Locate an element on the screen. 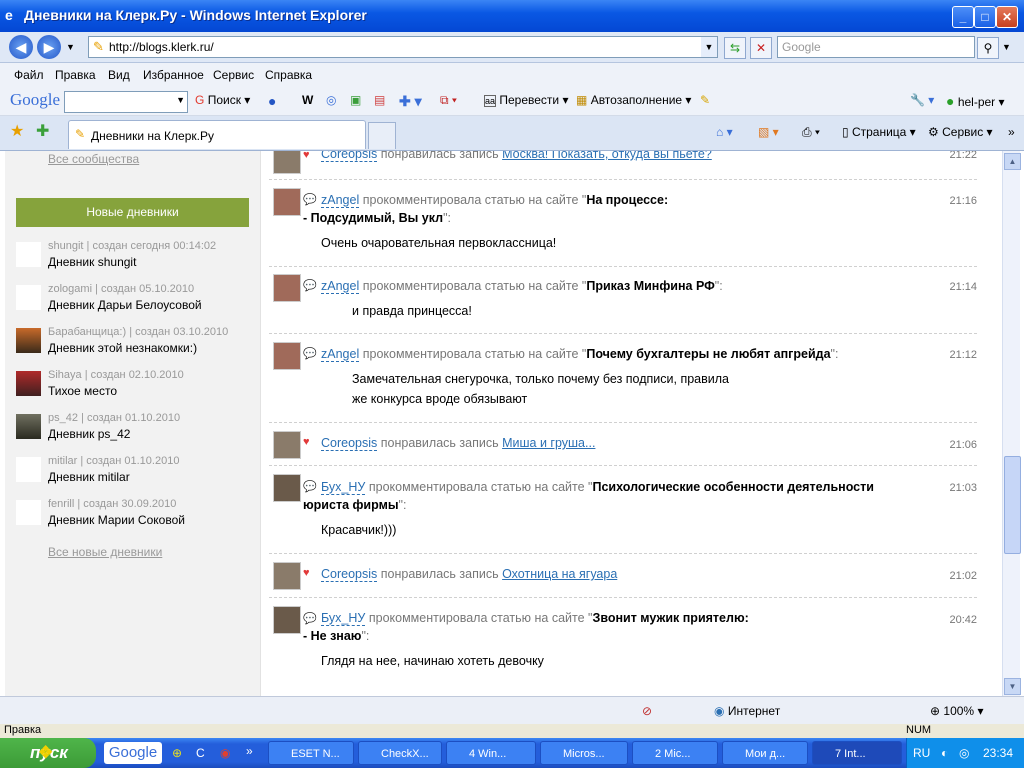  minimize-button: _ is located at coordinates (963, 17).